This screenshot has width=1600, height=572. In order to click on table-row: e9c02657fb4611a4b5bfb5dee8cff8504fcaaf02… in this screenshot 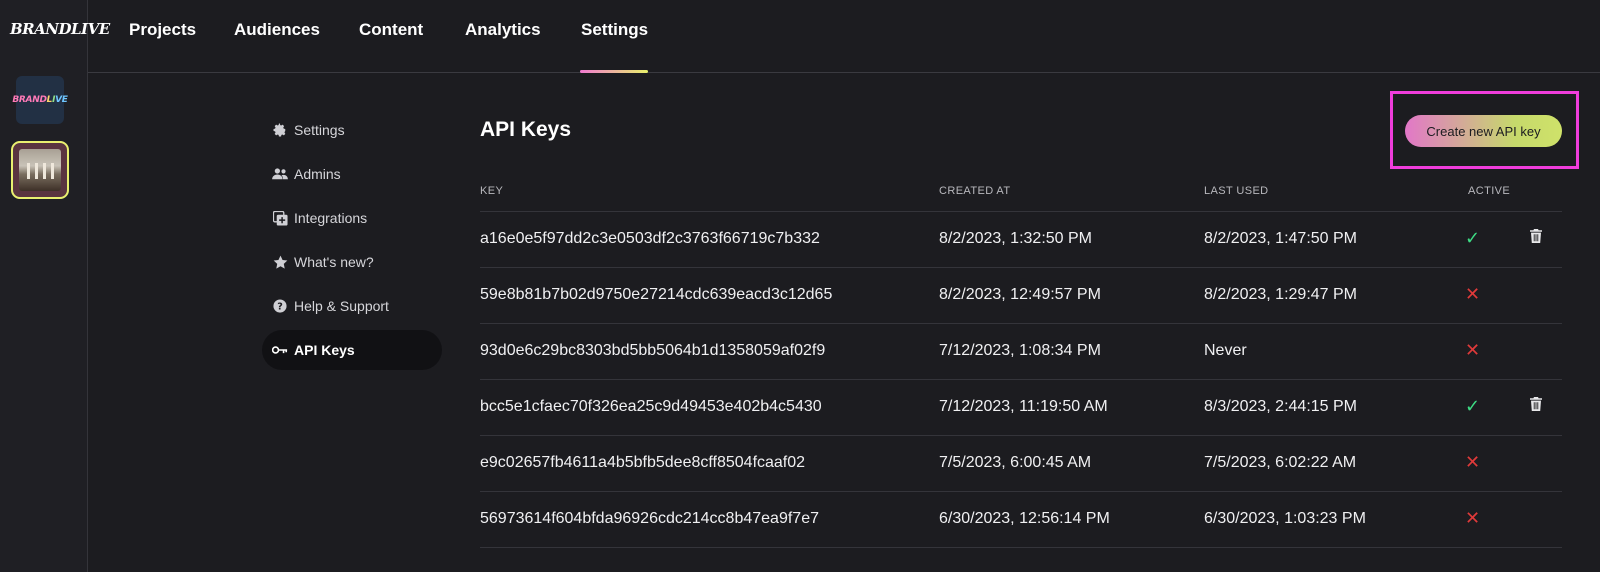, I will do `click(1021, 464)`.